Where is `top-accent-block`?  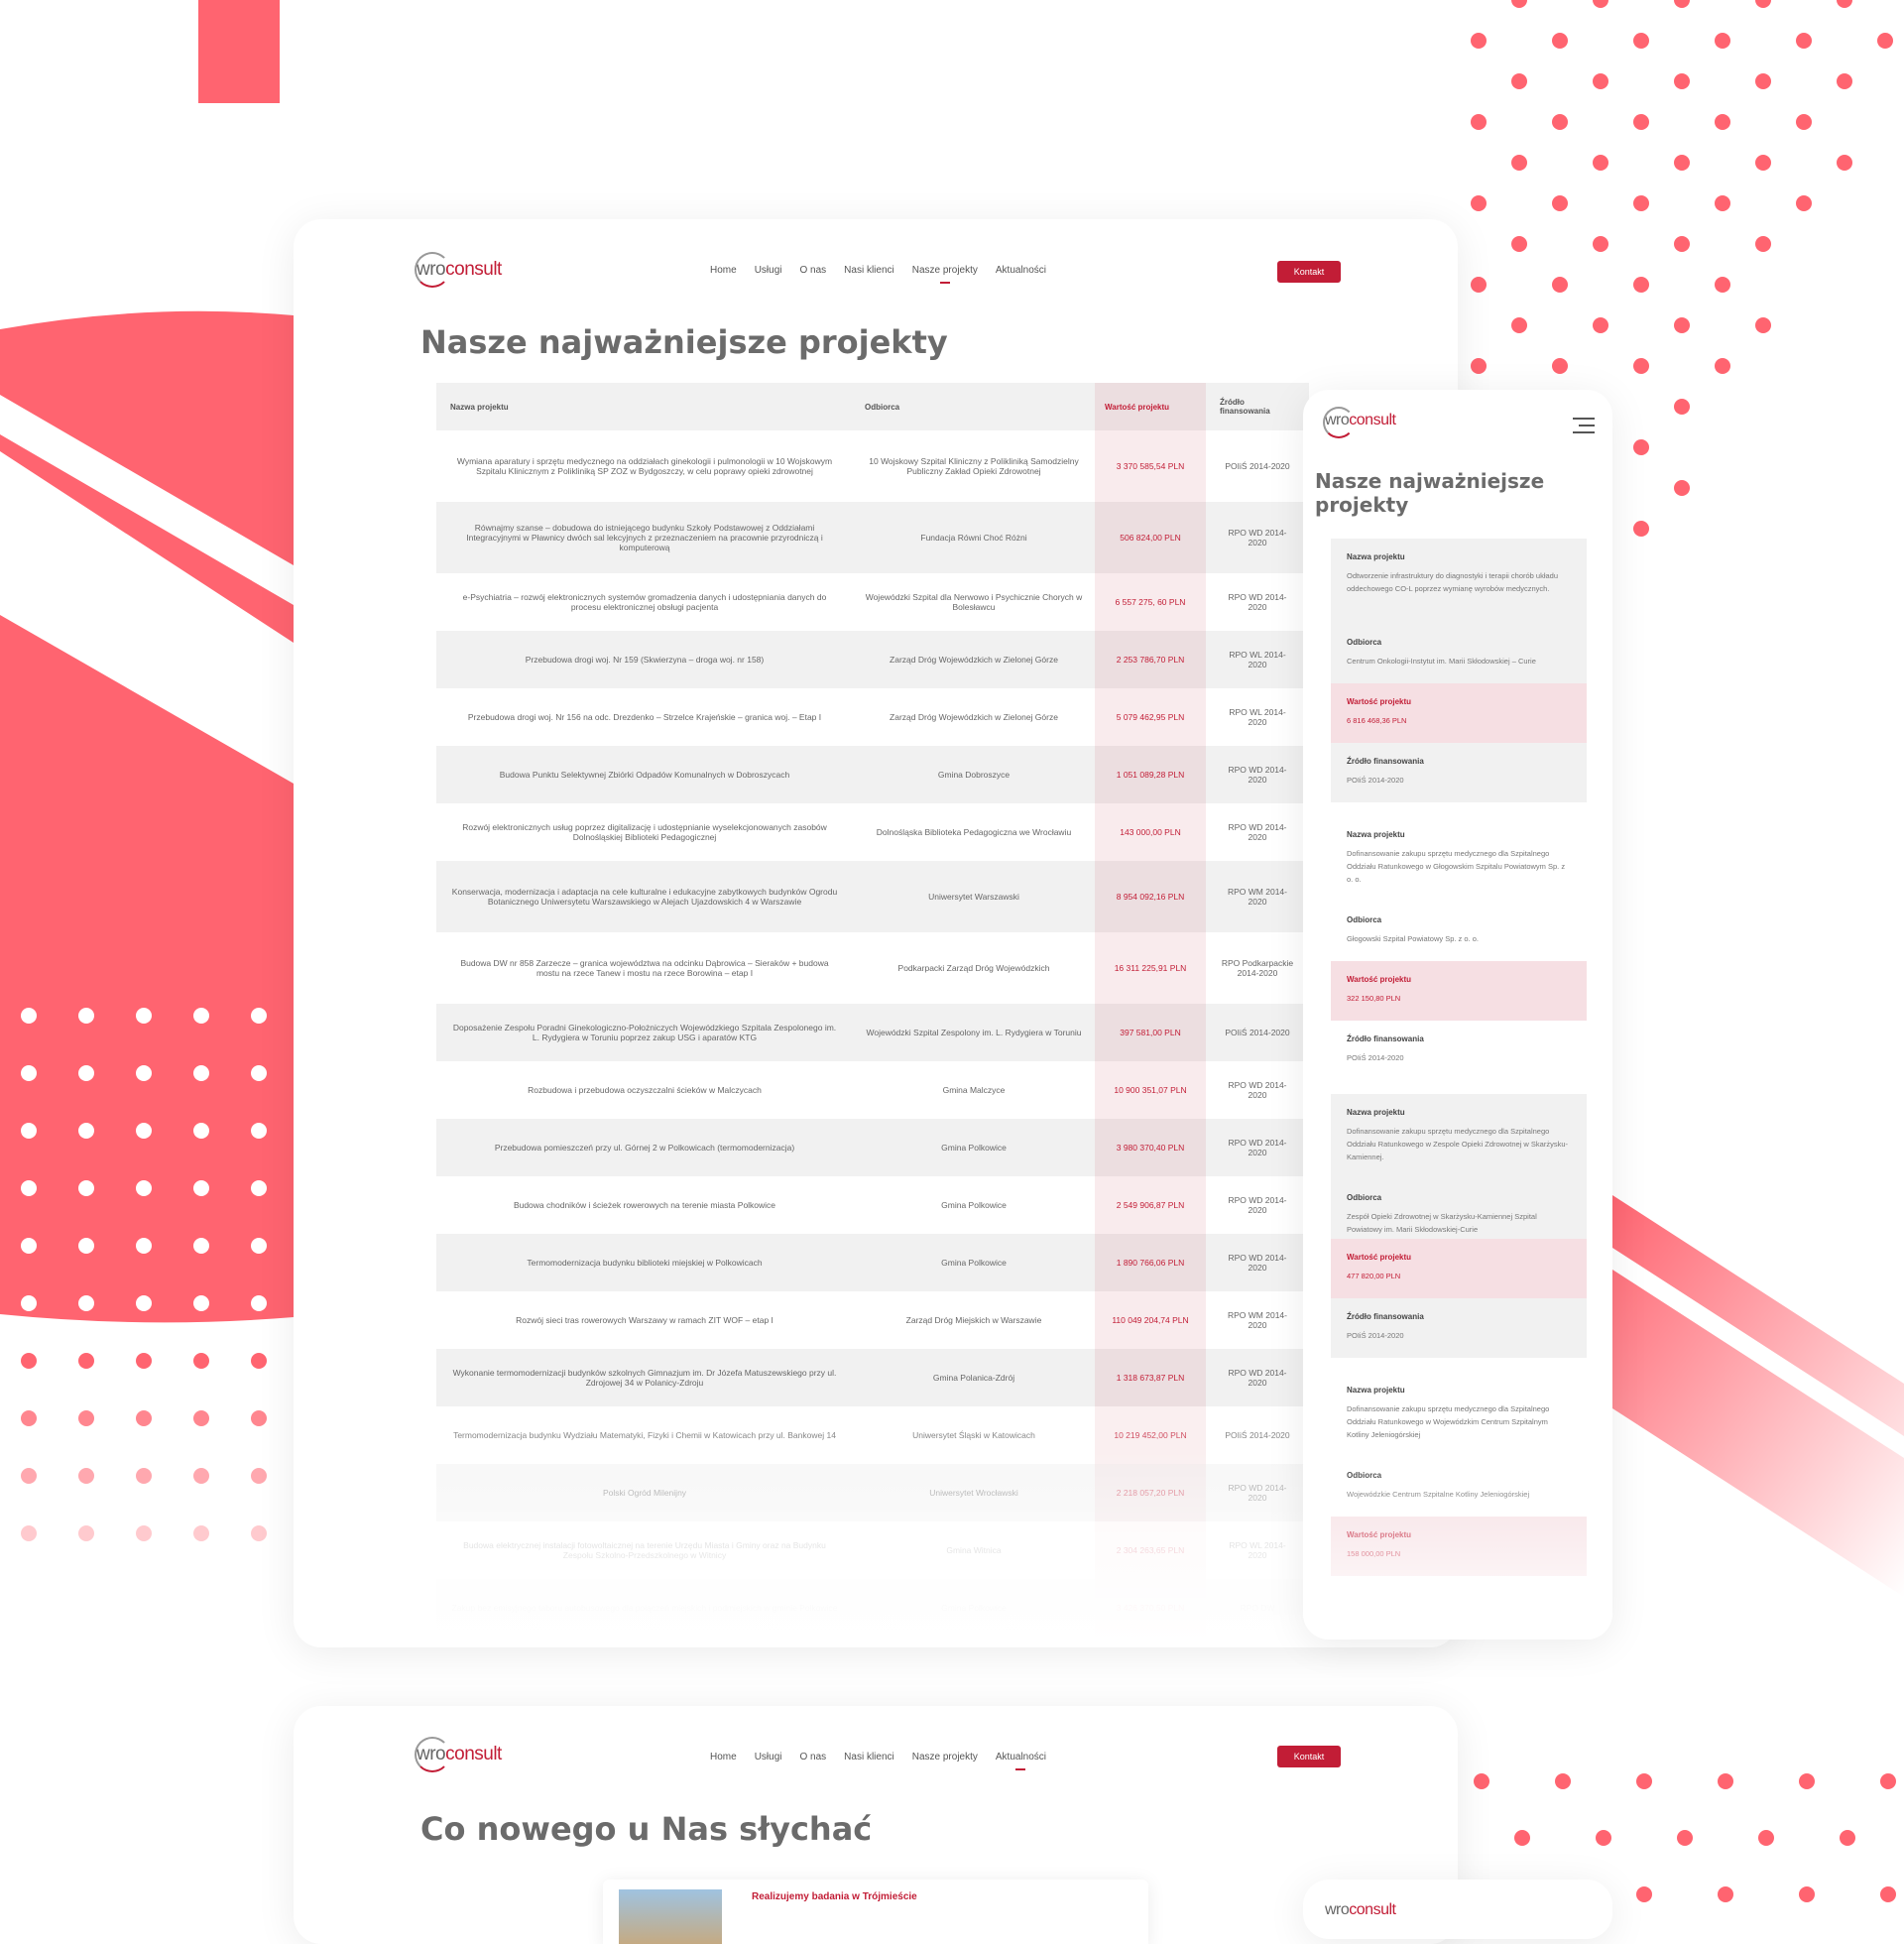
top-accent-block is located at coordinates (239, 51).